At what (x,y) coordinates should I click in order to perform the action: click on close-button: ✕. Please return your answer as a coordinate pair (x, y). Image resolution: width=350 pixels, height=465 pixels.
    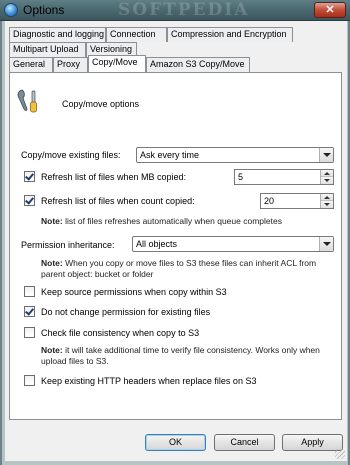
    Looking at the image, I should click on (330, 10).